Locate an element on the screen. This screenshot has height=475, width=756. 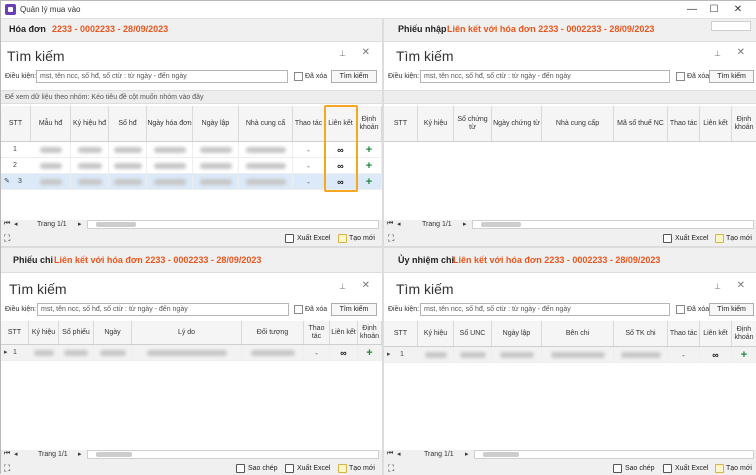
col-ngay: Ngày is located at coordinates (113, 332).